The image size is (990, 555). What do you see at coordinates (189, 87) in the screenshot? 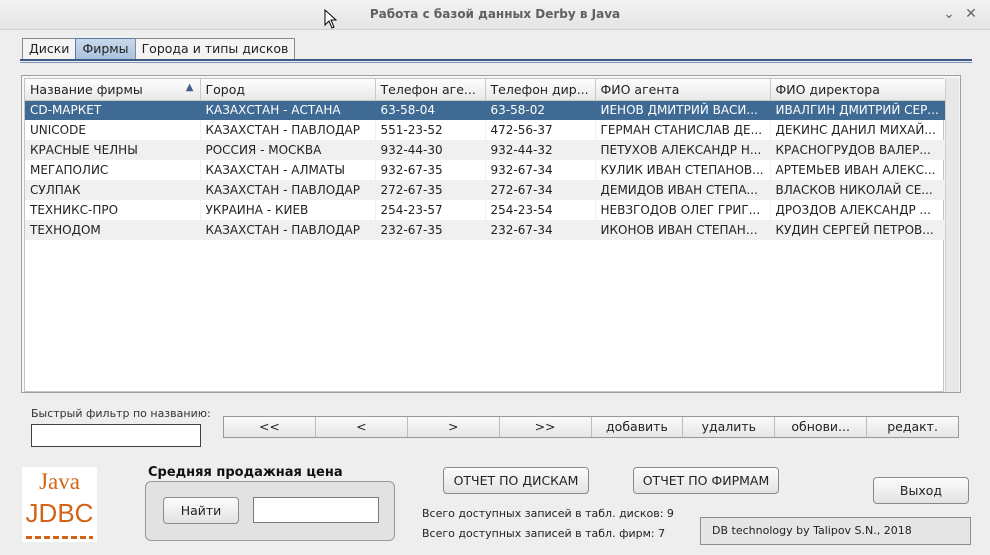
I see `sort-ascending-icon: ▲` at bounding box center [189, 87].